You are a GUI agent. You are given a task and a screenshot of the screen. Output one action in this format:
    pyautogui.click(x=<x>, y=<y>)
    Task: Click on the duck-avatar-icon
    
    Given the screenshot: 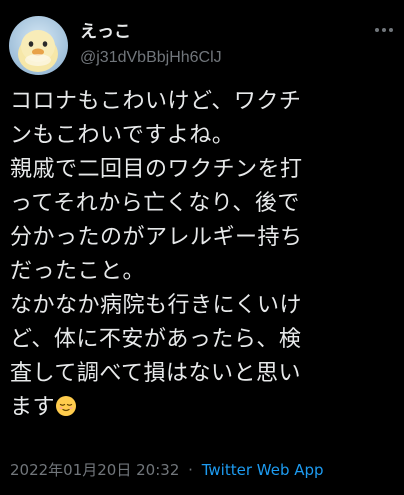 What is the action you would take?
    pyautogui.click(x=38, y=45)
    